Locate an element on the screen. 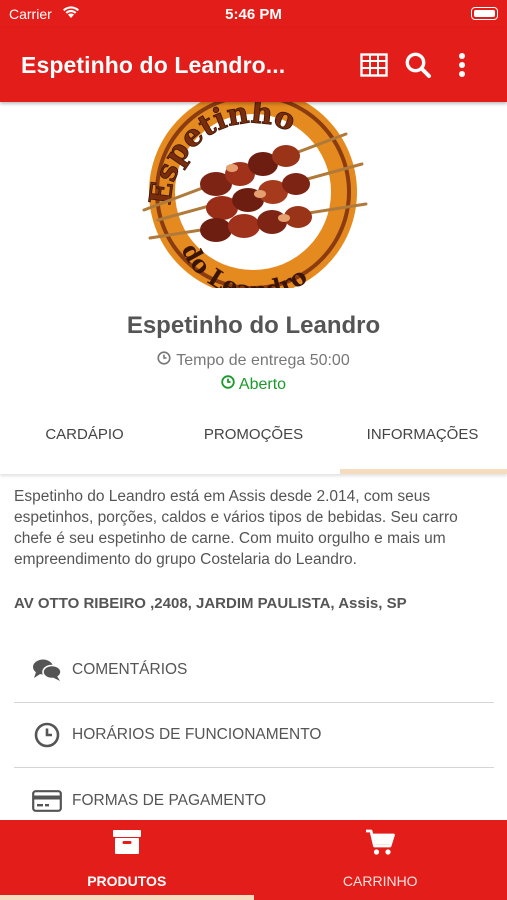 The height and width of the screenshot is (900, 507). app-actions is located at coordinates (418, 65).